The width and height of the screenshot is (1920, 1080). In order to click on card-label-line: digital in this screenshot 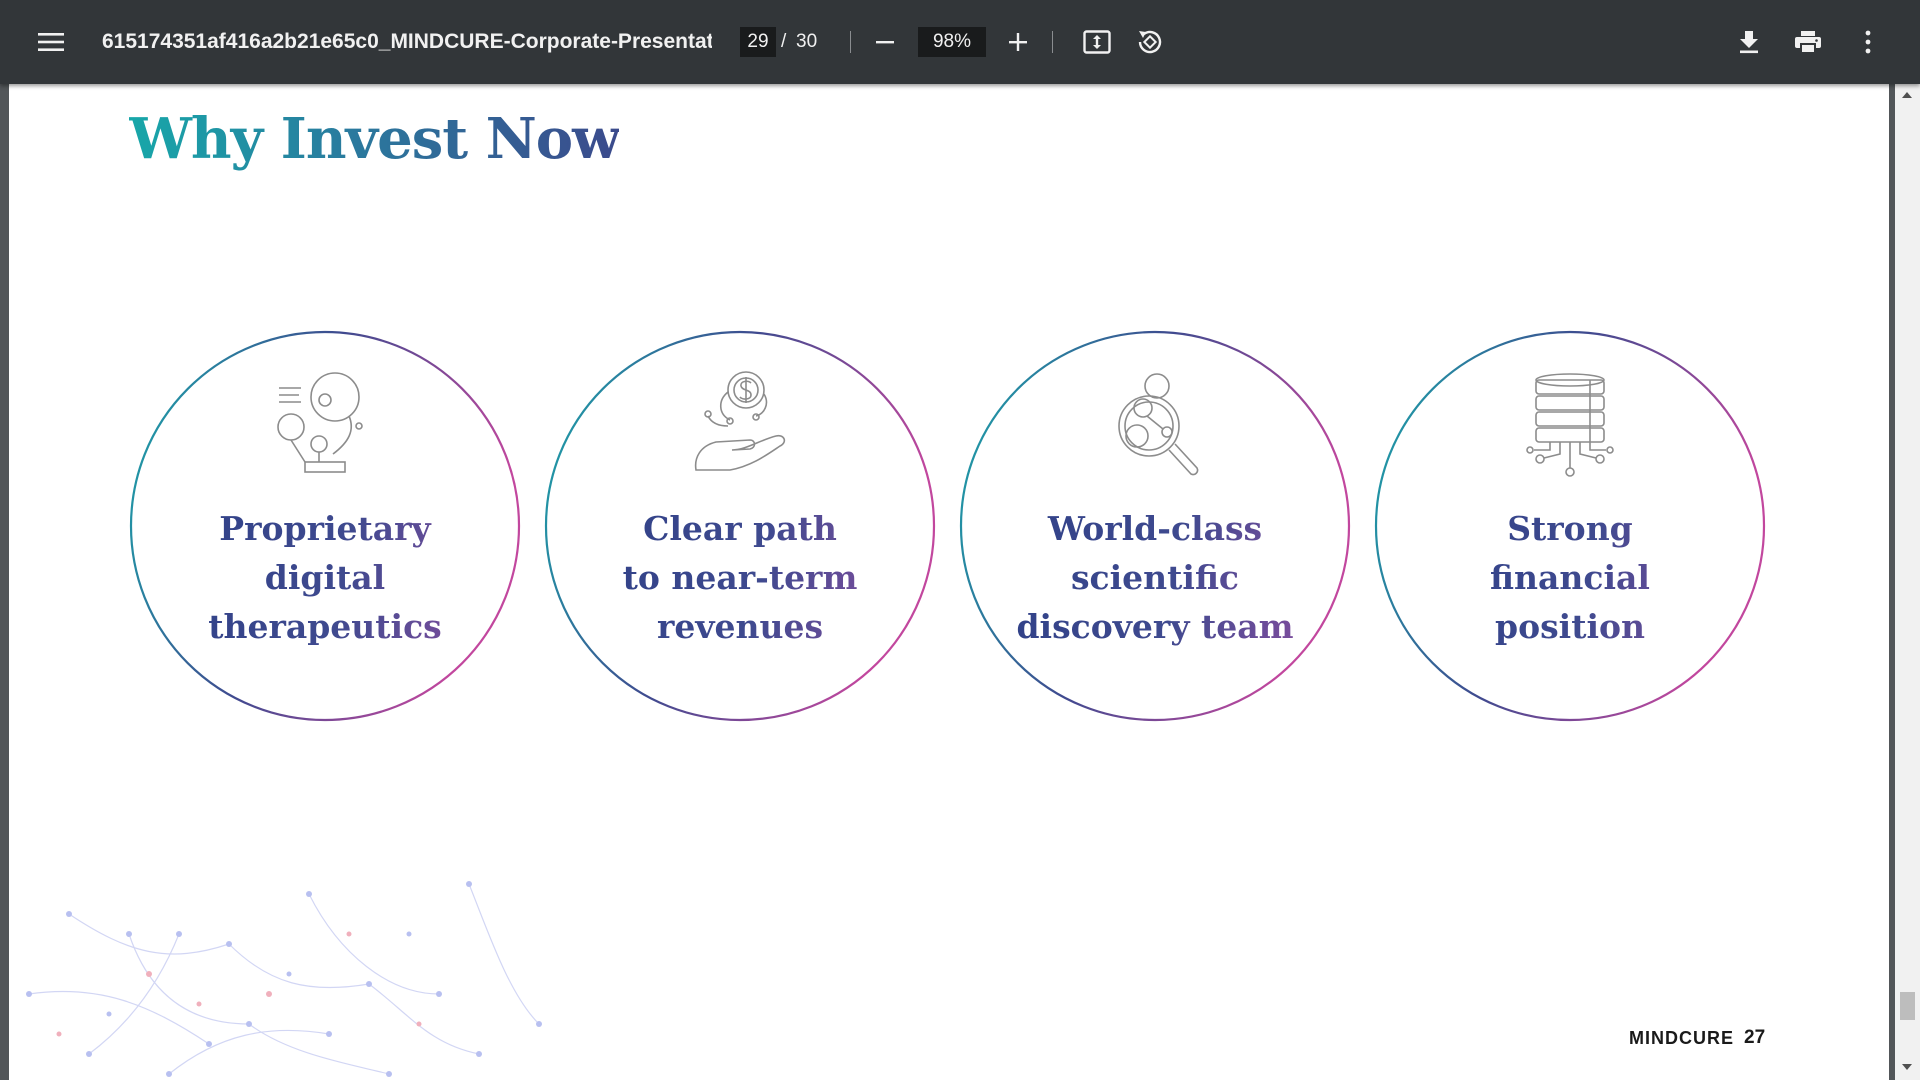, I will do `click(325, 577)`.